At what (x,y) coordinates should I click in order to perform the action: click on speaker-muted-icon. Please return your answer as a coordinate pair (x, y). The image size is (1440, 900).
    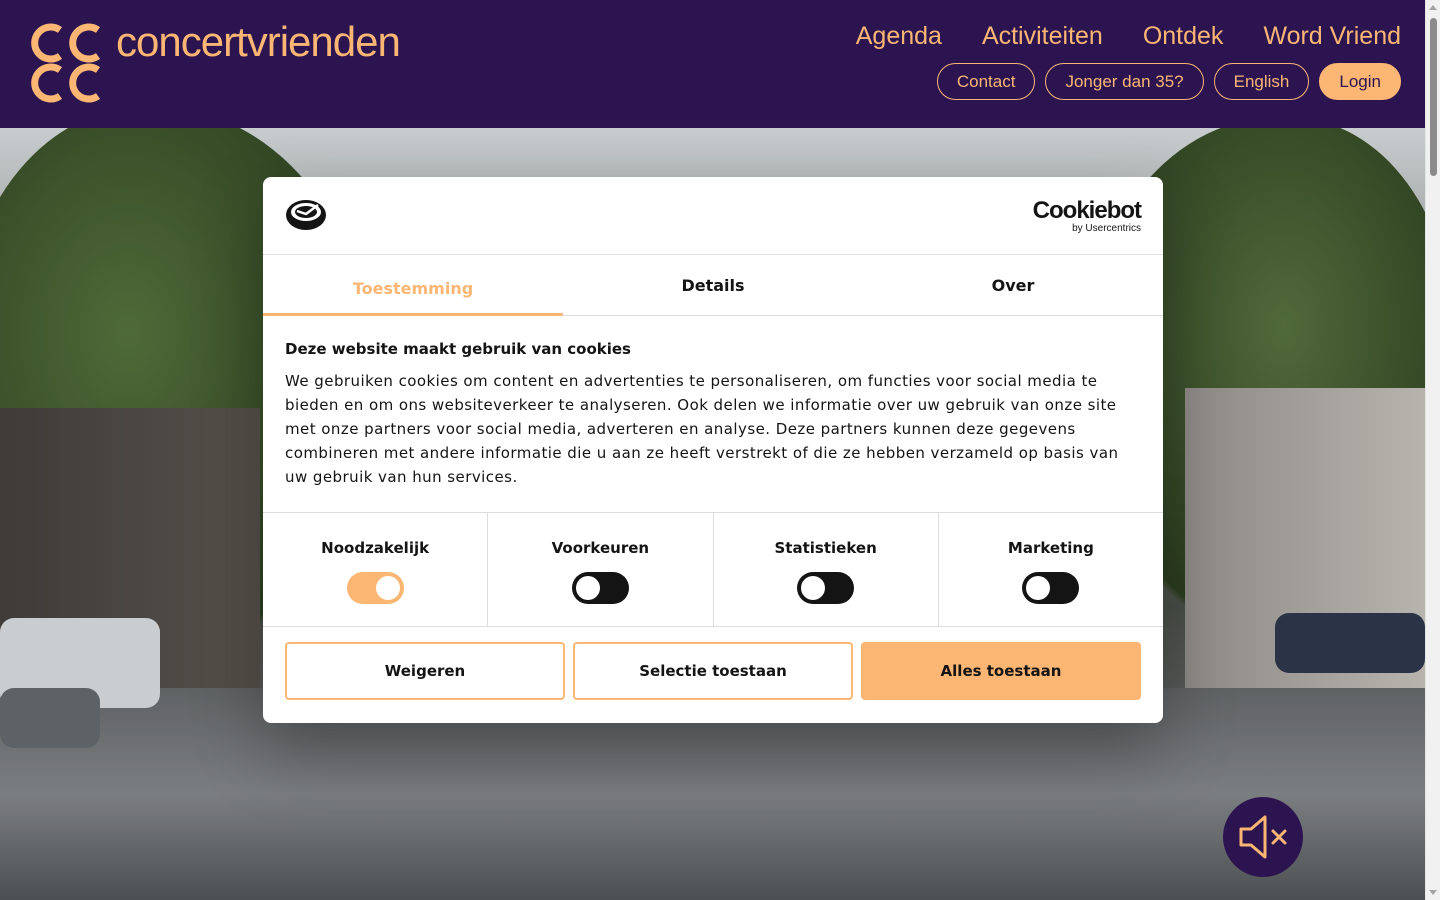
    Looking at the image, I should click on (1263, 837).